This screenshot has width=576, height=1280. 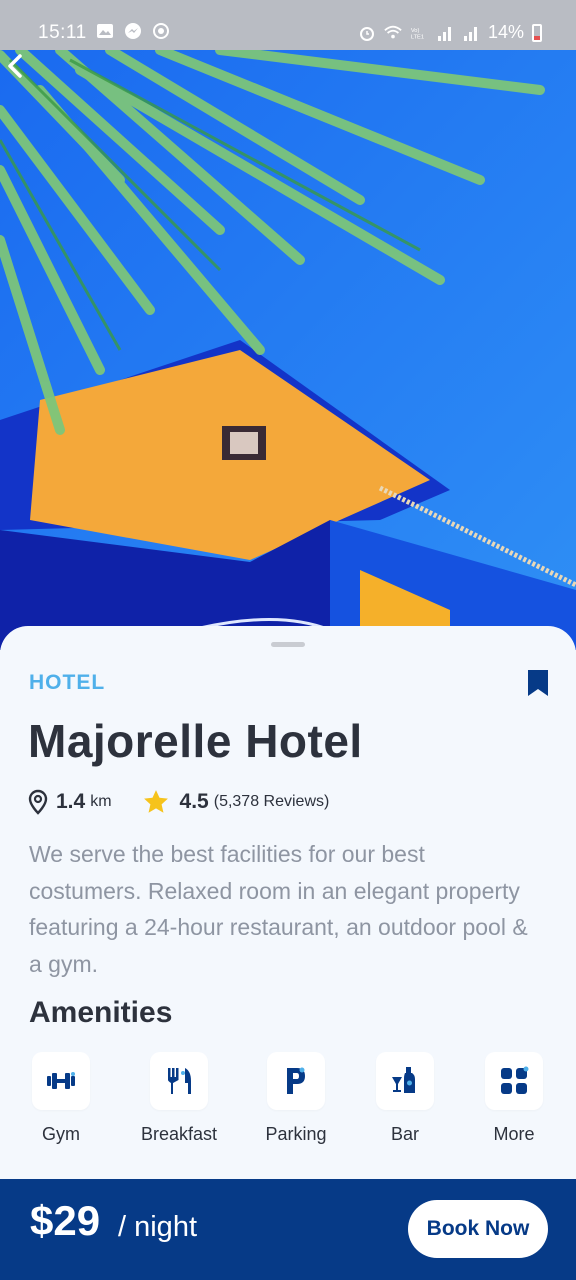 What do you see at coordinates (155, 801) in the screenshot?
I see `star-icon` at bounding box center [155, 801].